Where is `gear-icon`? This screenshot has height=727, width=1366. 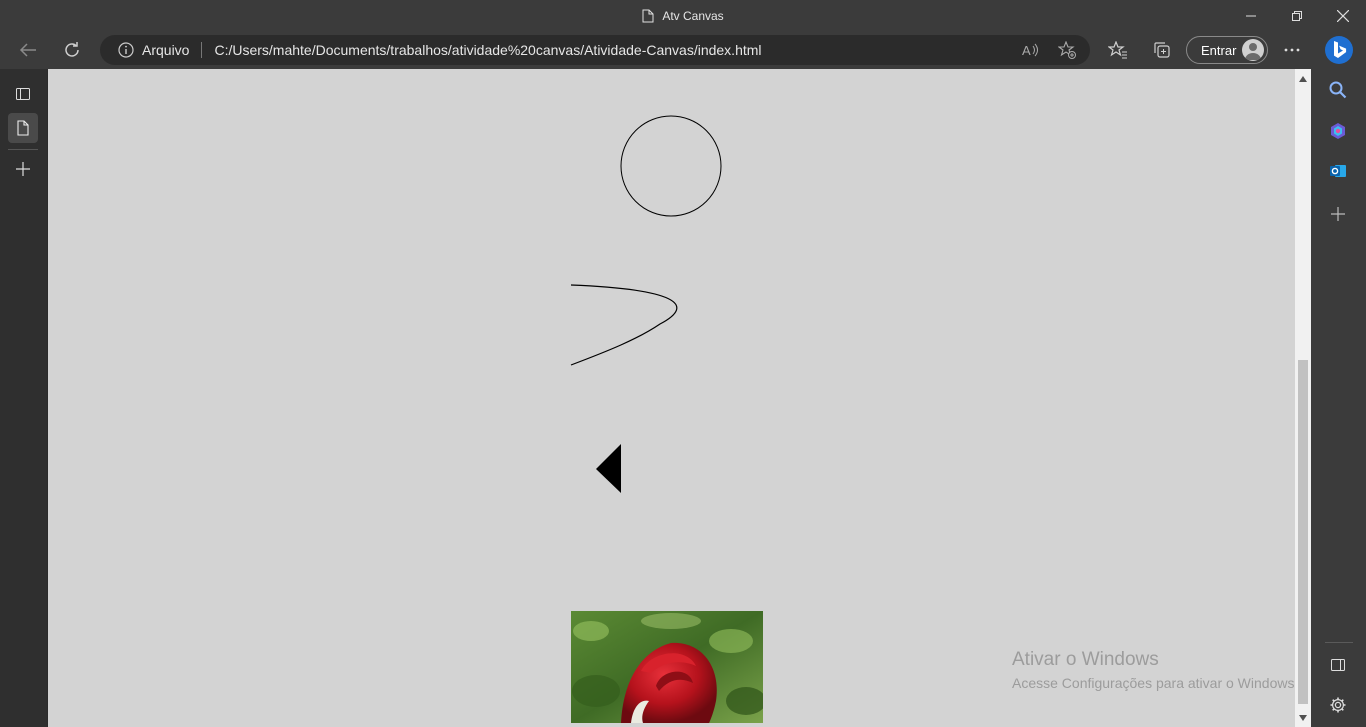
gear-icon is located at coordinates (1338, 705).